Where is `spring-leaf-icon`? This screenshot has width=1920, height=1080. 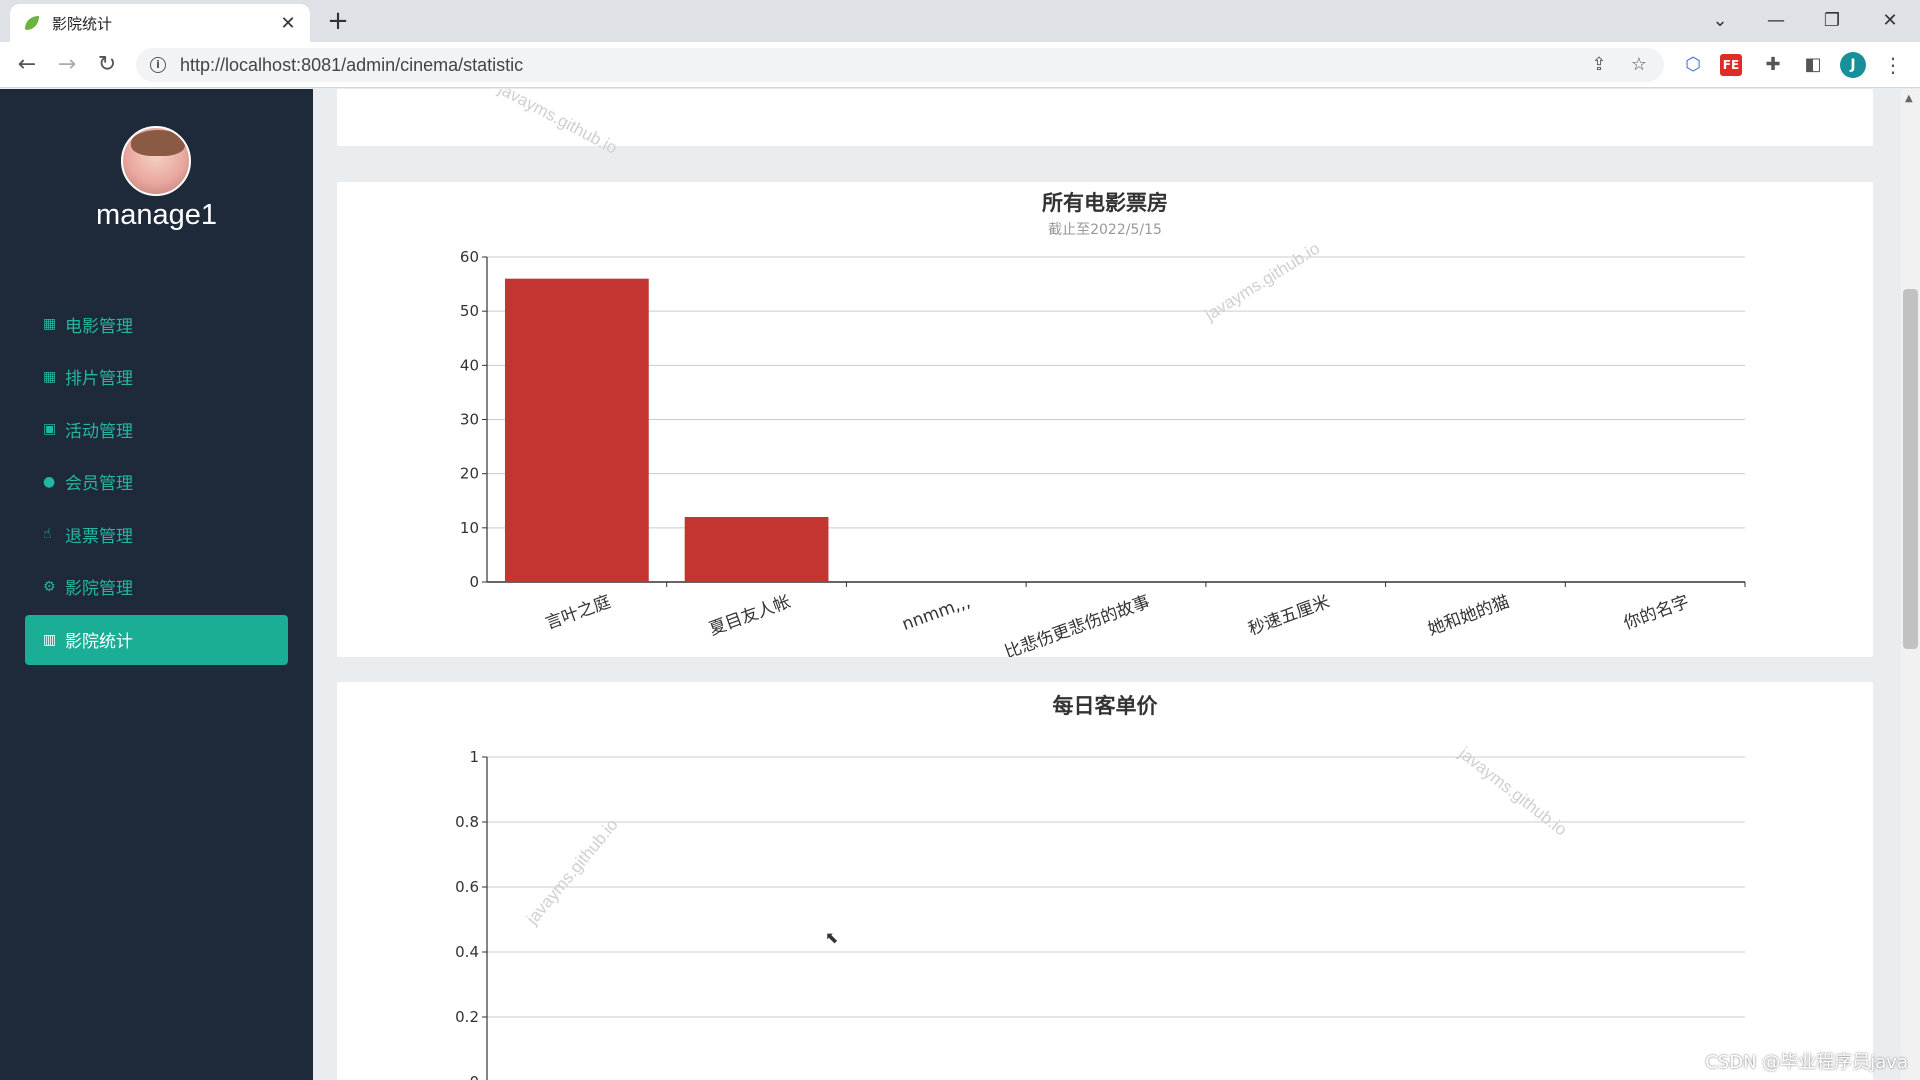 spring-leaf-icon is located at coordinates (32, 23).